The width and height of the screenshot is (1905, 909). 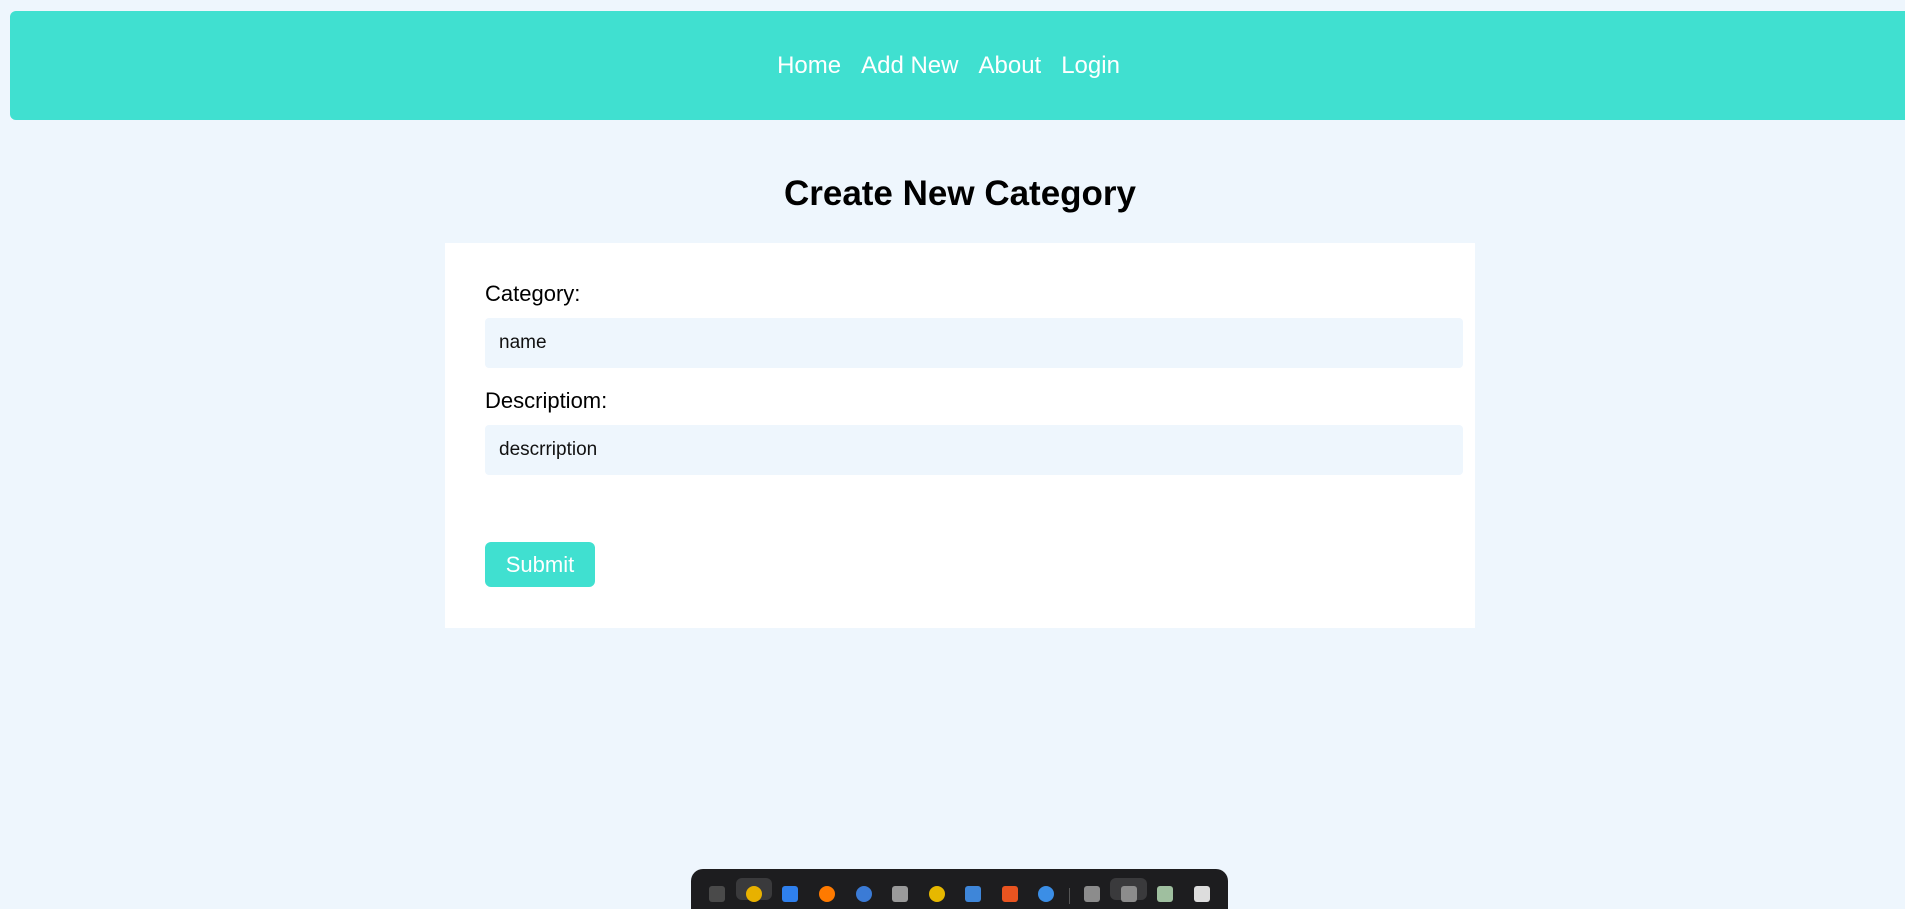 What do you see at coordinates (960, 193) in the screenshot?
I see `page-title: Create New Category` at bounding box center [960, 193].